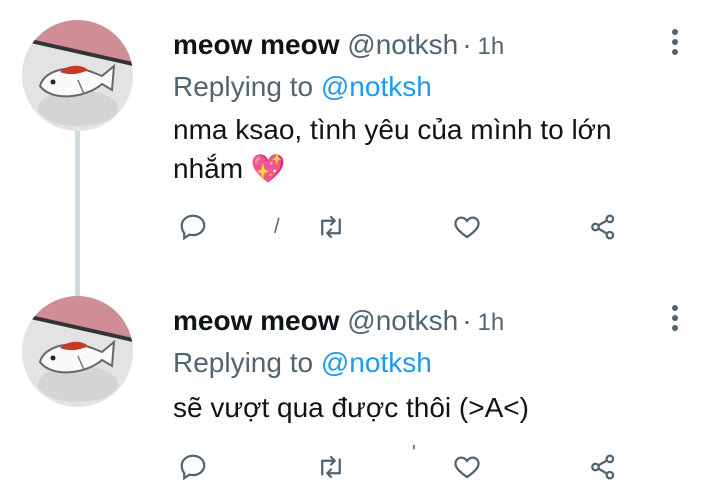 The height and width of the screenshot is (496, 716). I want to click on tweet-text: sẽ vượt qua được thôi (>A<), so click(423, 407).